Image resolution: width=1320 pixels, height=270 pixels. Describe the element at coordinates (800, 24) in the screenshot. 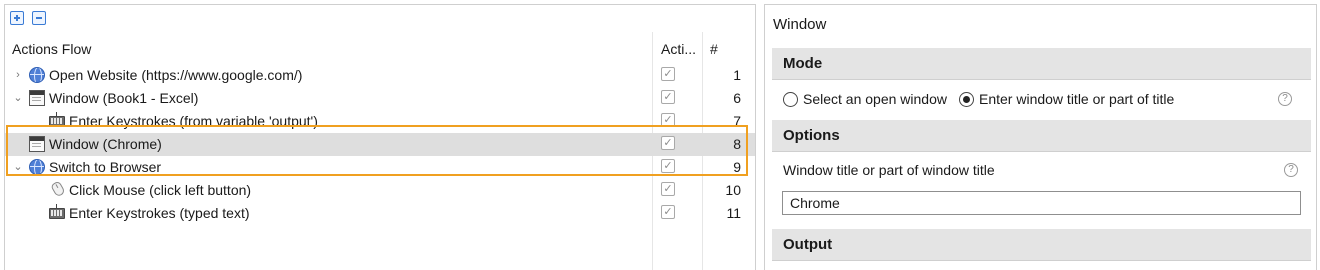

I see `panel-title: Window` at that location.